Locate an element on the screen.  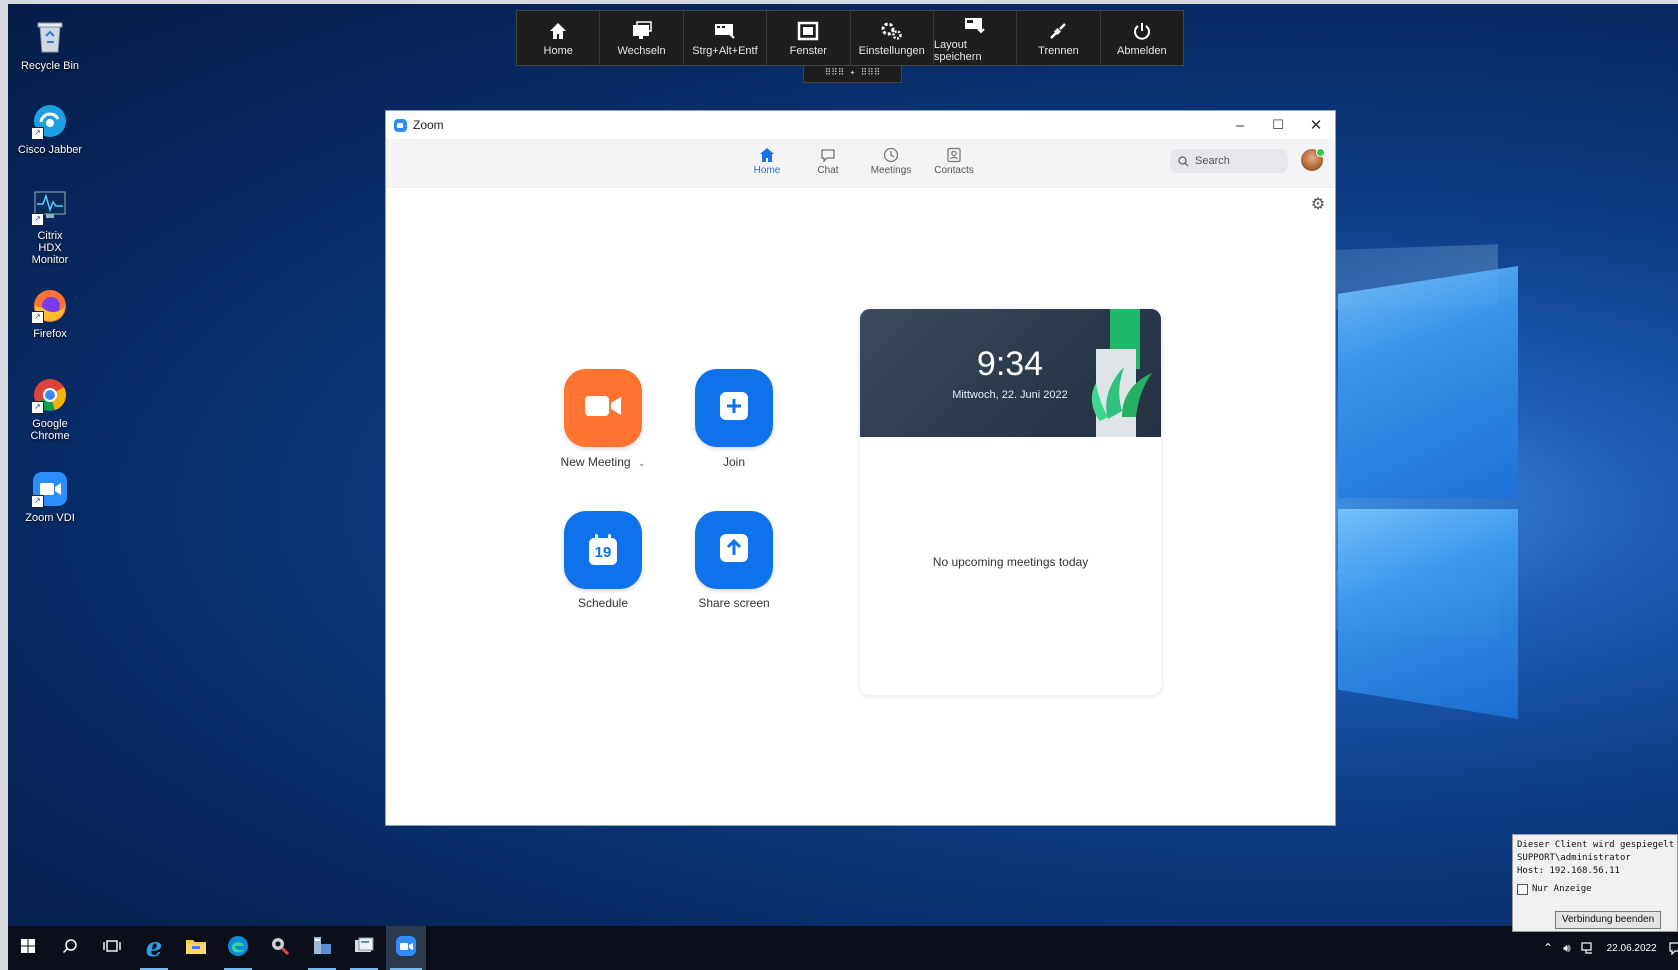
clock-date: 22.06.2022 is located at coordinates (1632, 948).